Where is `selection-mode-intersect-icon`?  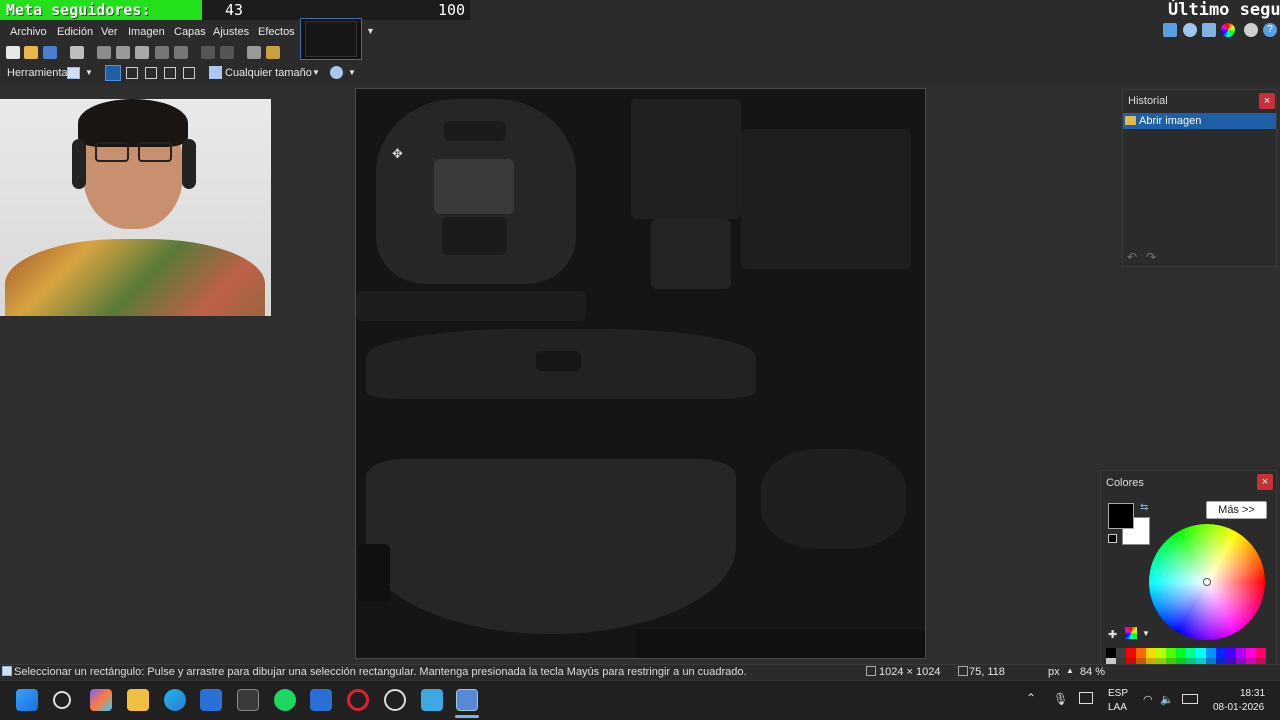
selection-mode-intersect-icon is located at coordinates (170, 73).